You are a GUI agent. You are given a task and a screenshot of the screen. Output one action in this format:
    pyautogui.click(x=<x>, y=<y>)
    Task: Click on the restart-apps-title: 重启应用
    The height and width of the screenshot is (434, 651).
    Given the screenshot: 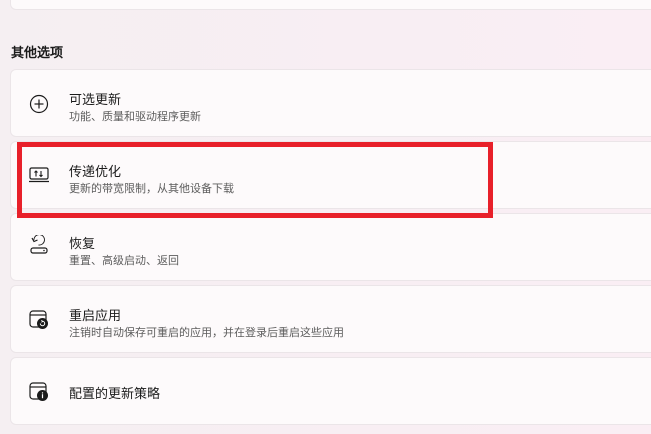 What is the action you would take?
    pyautogui.click(x=95, y=316)
    